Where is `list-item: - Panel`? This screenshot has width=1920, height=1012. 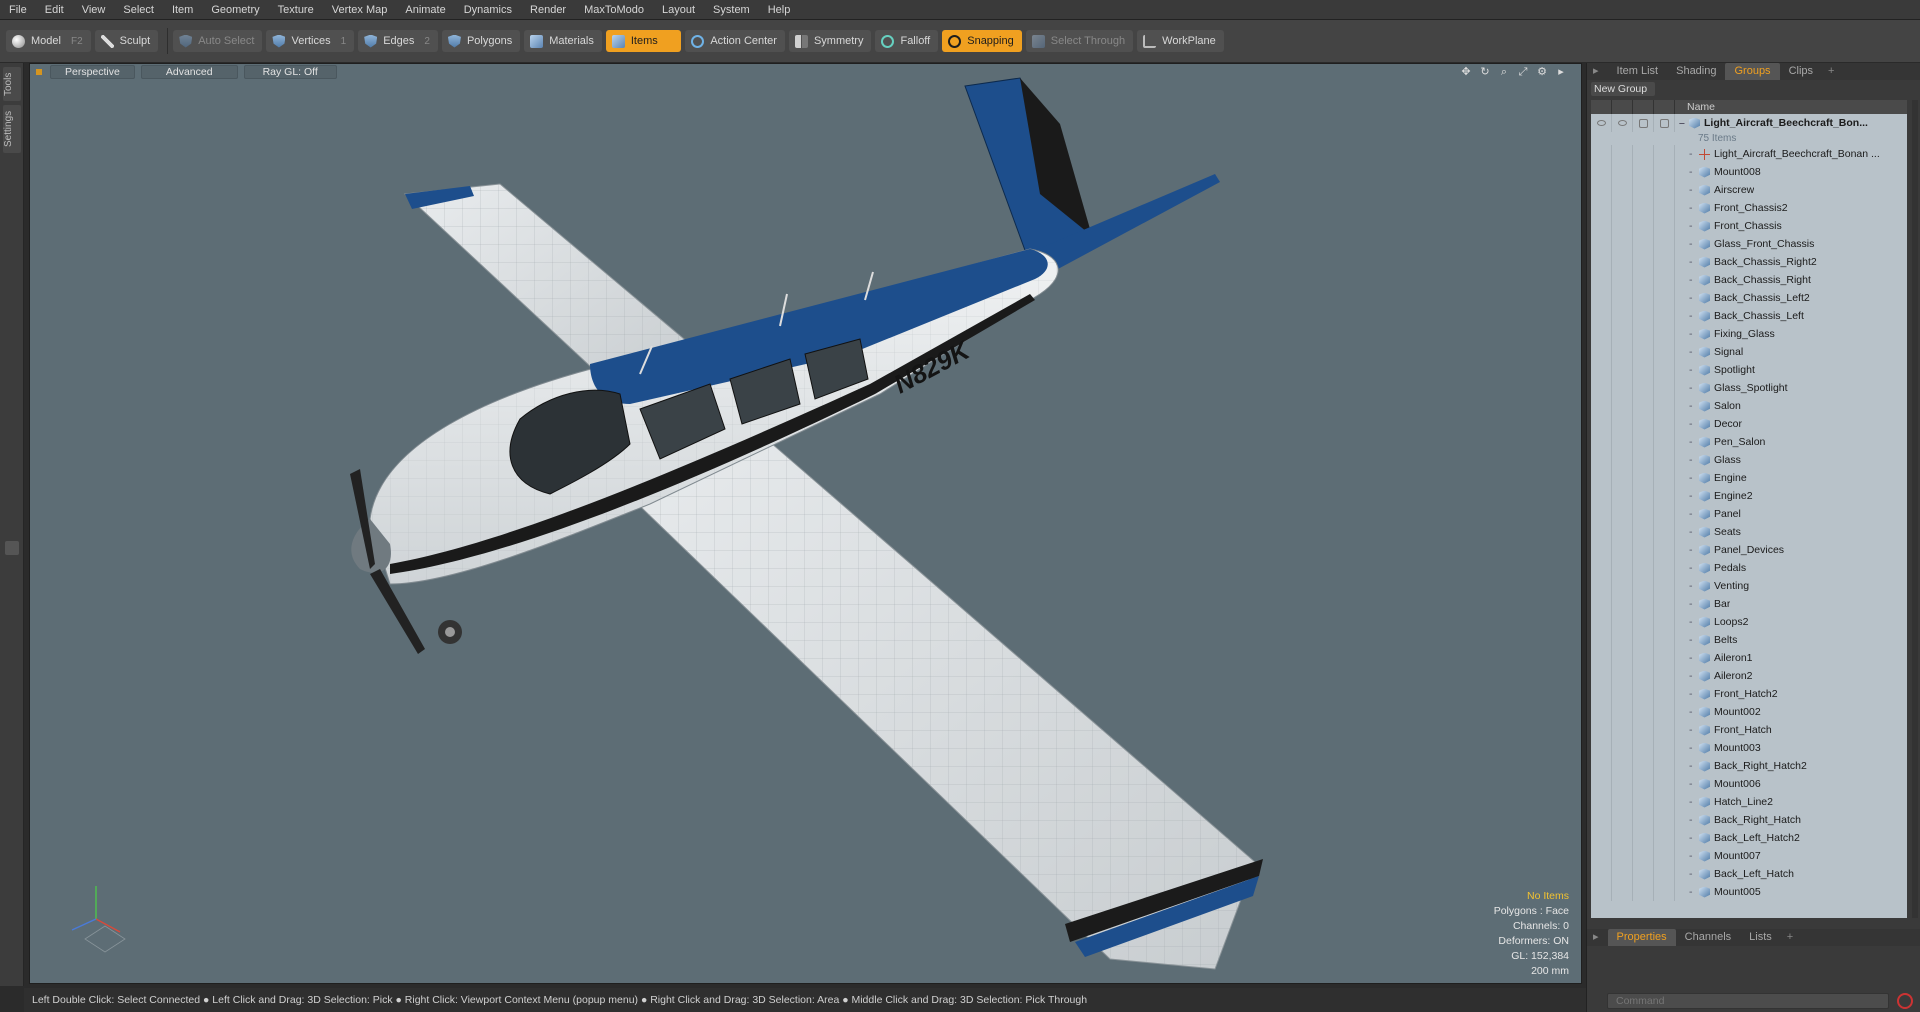
list-item: - Panel is located at coordinates (1749, 514).